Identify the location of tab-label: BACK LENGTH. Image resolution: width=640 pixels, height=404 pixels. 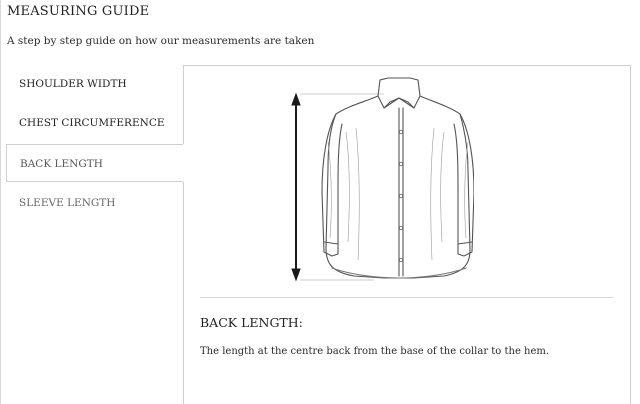
(61, 164).